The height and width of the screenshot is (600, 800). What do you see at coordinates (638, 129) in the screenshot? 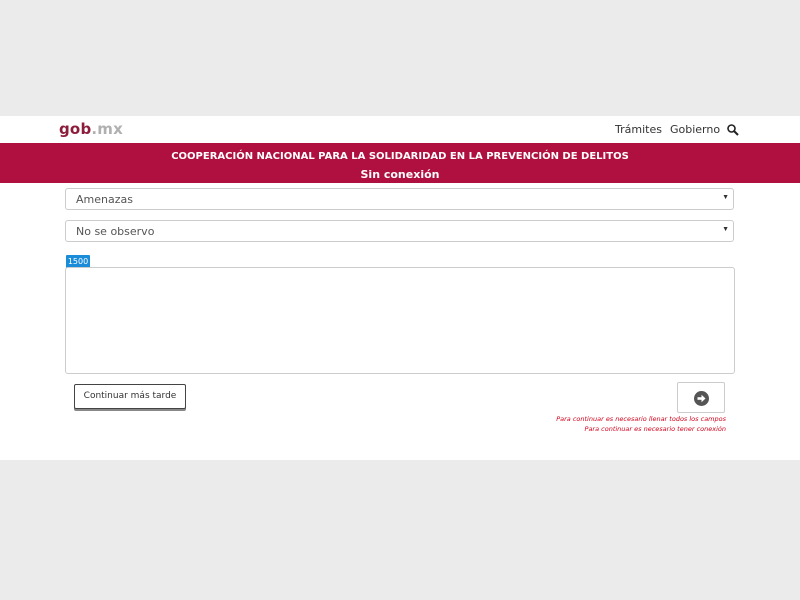
I see `nav-link-tramites: Trámites` at bounding box center [638, 129].